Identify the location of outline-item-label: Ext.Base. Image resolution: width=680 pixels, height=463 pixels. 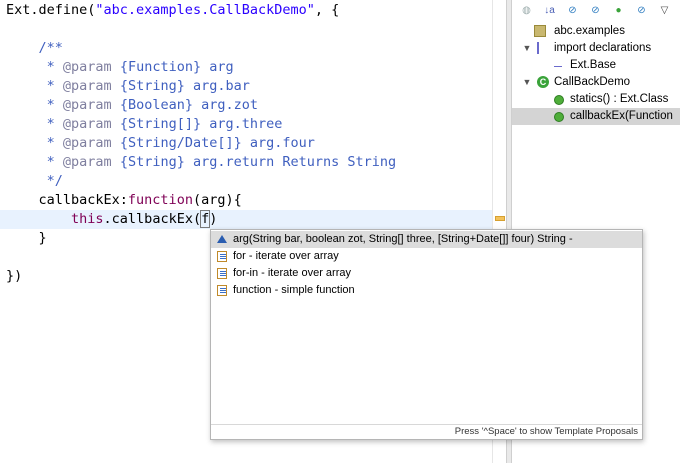
(593, 65).